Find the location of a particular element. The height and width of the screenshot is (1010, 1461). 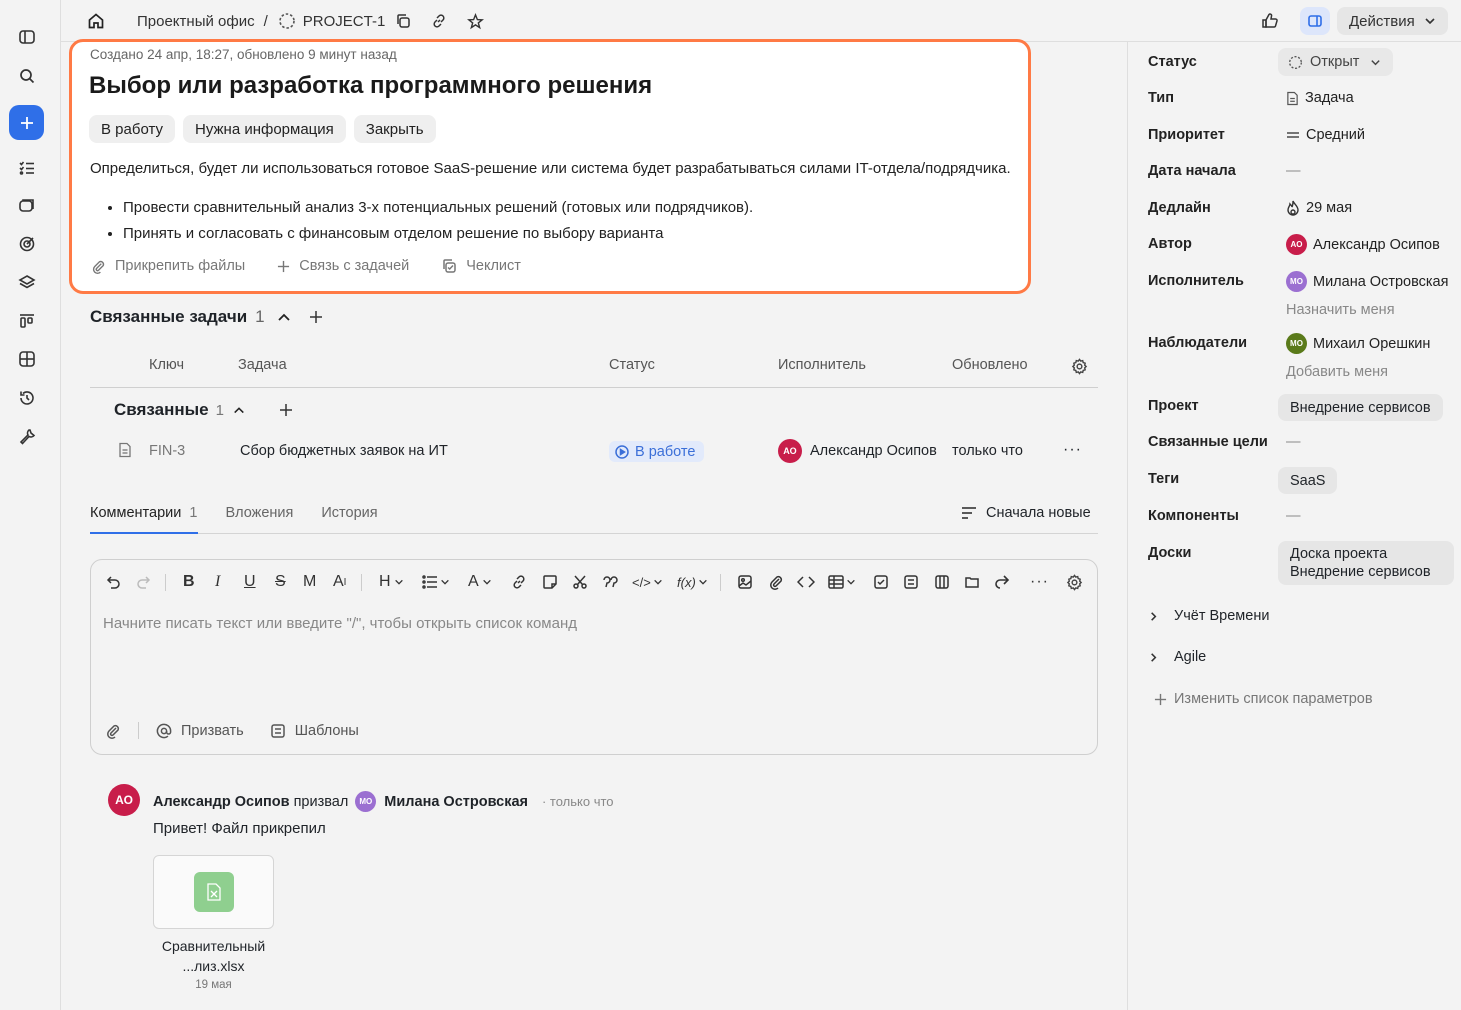

create-button is located at coordinates (26, 122).